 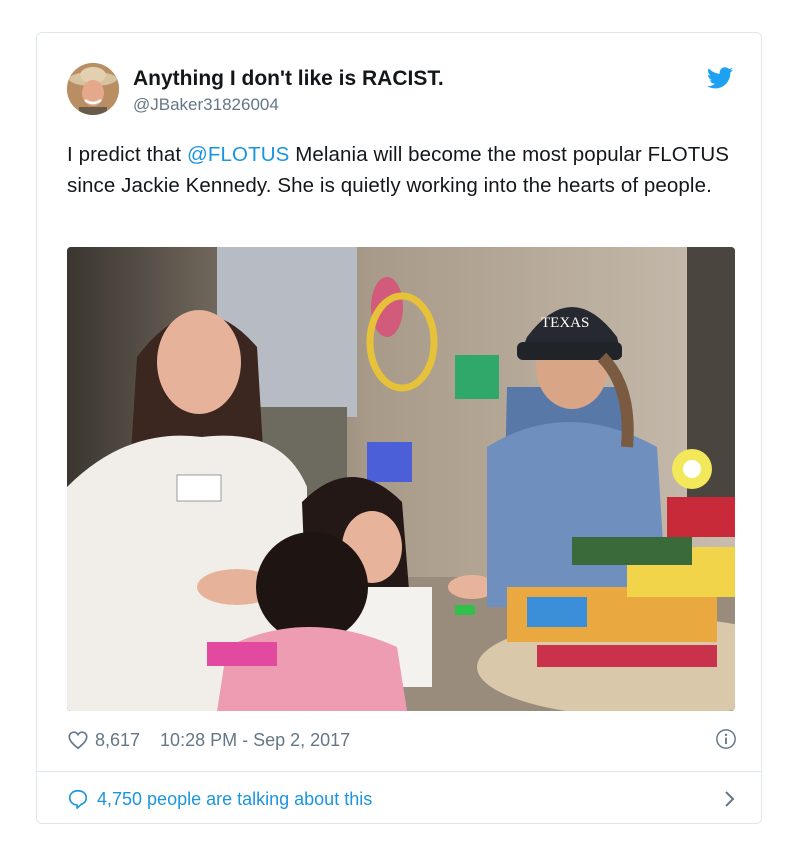 What do you see at coordinates (238, 154) in the screenshot?
I see `mention-link: @FLOTUS` at bounding box center [238, 154].